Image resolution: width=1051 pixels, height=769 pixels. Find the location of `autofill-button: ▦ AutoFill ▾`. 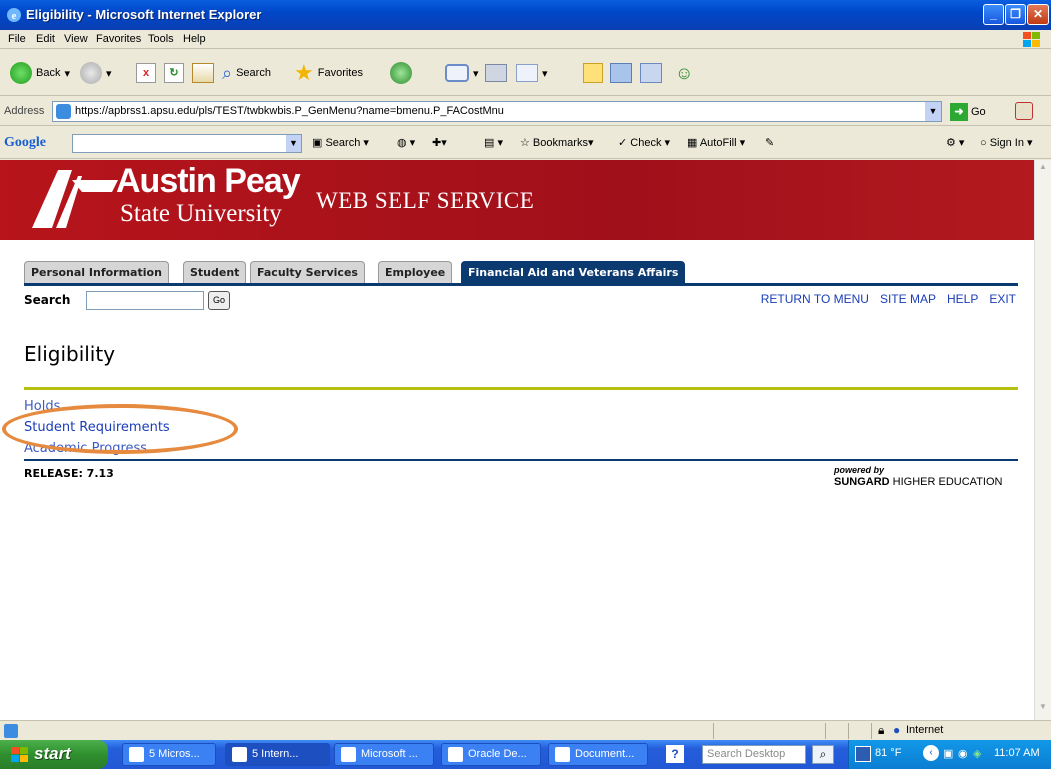

autofill-button: ▦ AutoFill ▾ is located at coordinates (716, 142).